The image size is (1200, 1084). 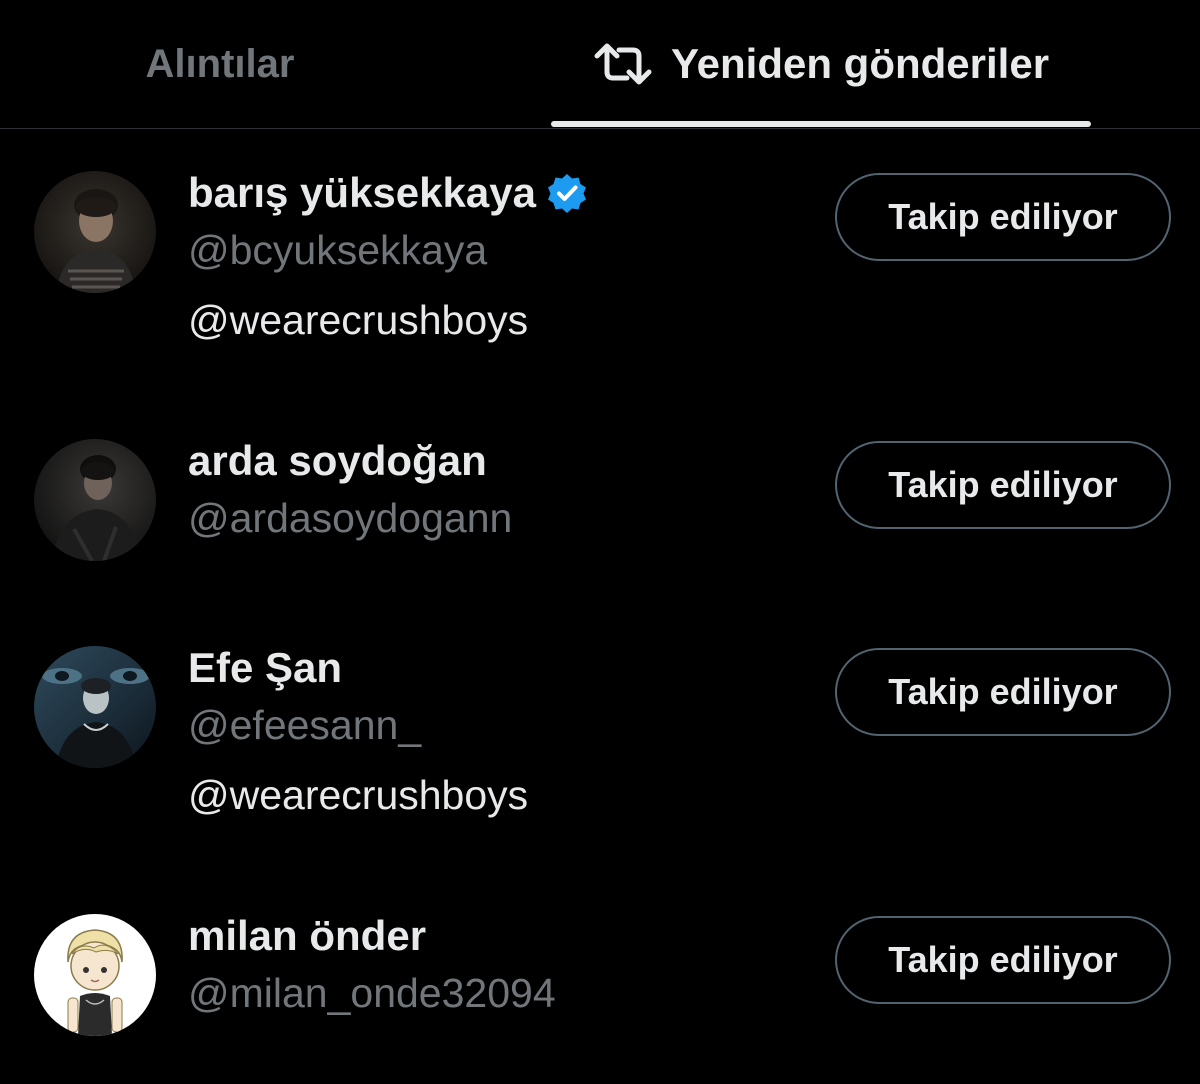 What do you see at coordinates (860, 63) in the screenshot?
I see `tab-reposts-label: Yeniden gönderiler` at bounding box center [860, 63].